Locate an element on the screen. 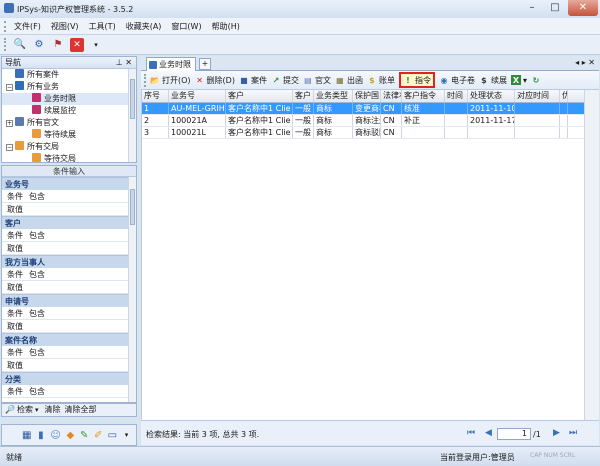 The width and height of the screenshot is (600, 466). toolbar-button-instruction: ! 指令 is located at coordinates (416, 80).